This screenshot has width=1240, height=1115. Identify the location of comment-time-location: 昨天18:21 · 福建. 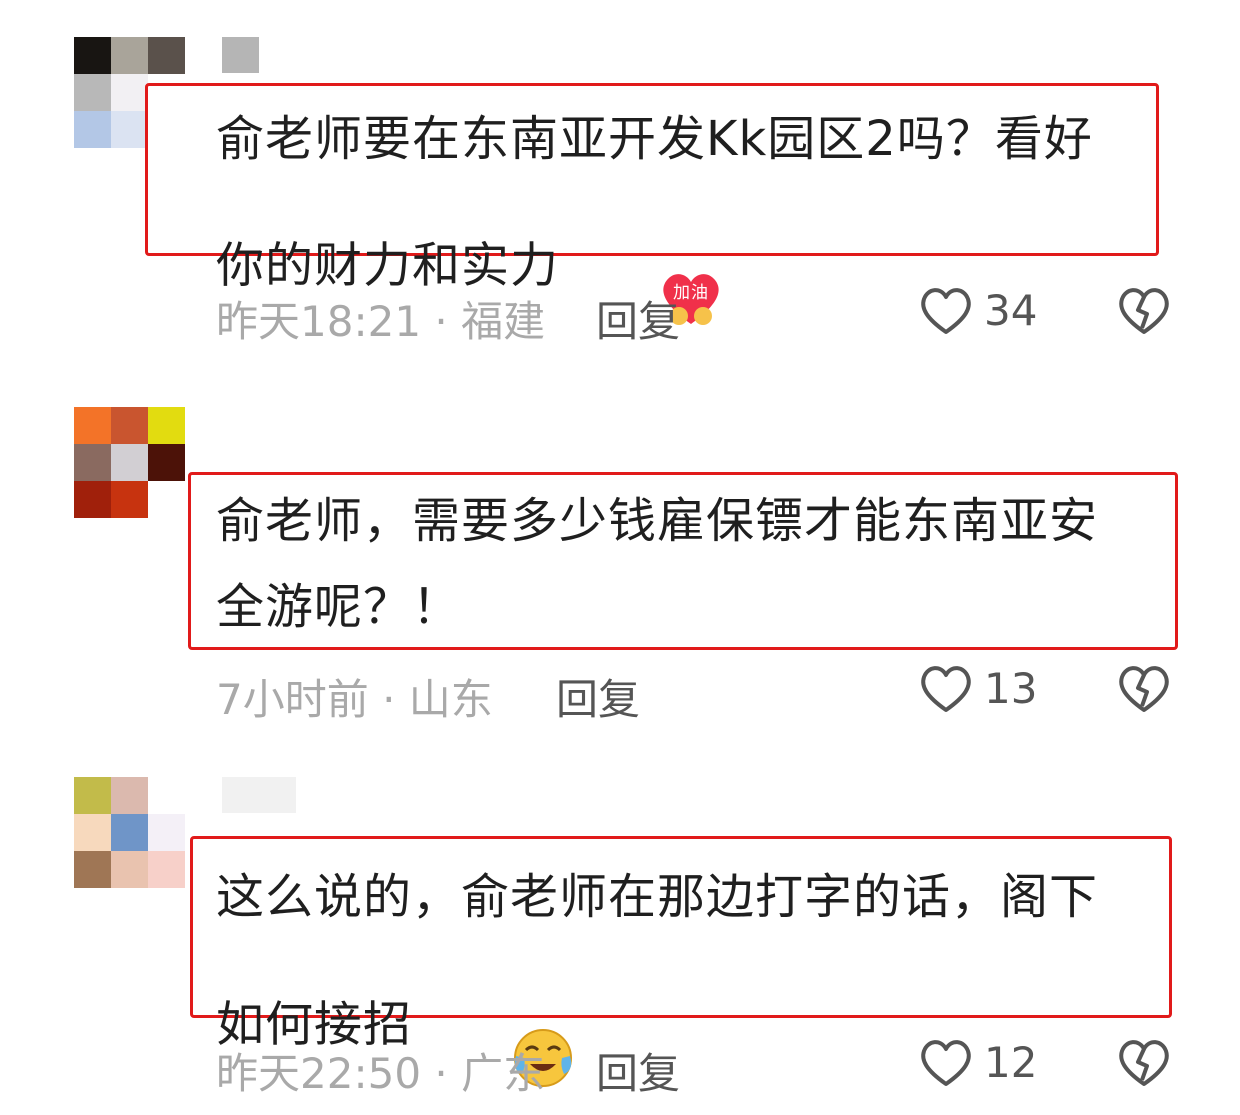
(381, 321).